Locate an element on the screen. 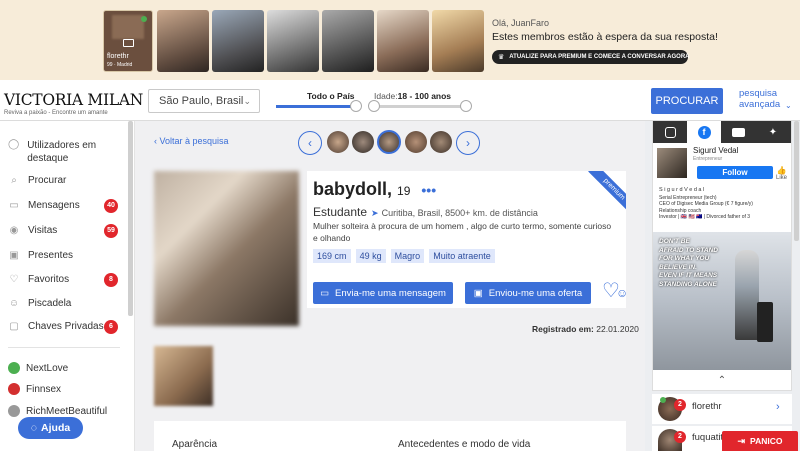  send-offer-button: ▣ Enviou-me uma oferta is located at coordinates (528, 293).